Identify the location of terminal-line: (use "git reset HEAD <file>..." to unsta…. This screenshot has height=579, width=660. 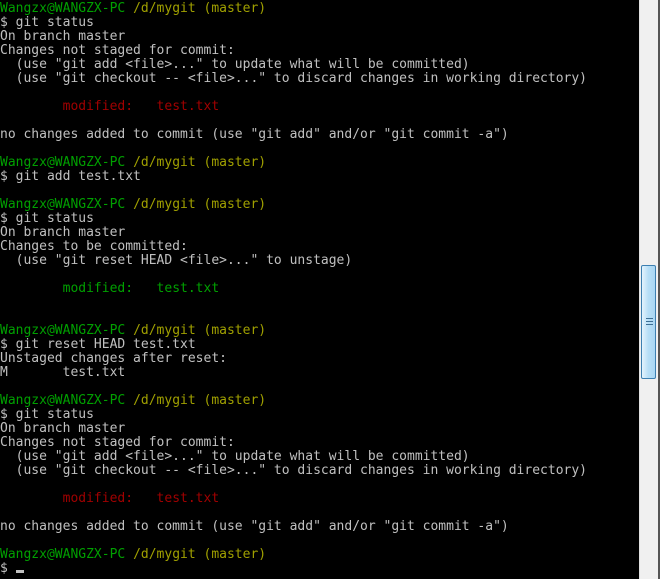
(319, 261).